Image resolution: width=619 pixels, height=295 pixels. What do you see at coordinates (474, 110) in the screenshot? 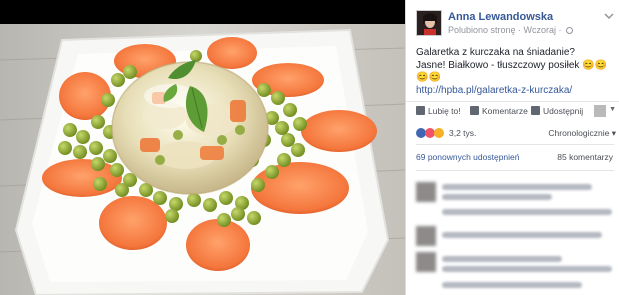
I see `comment-icon` at bounding box center [474, 110].